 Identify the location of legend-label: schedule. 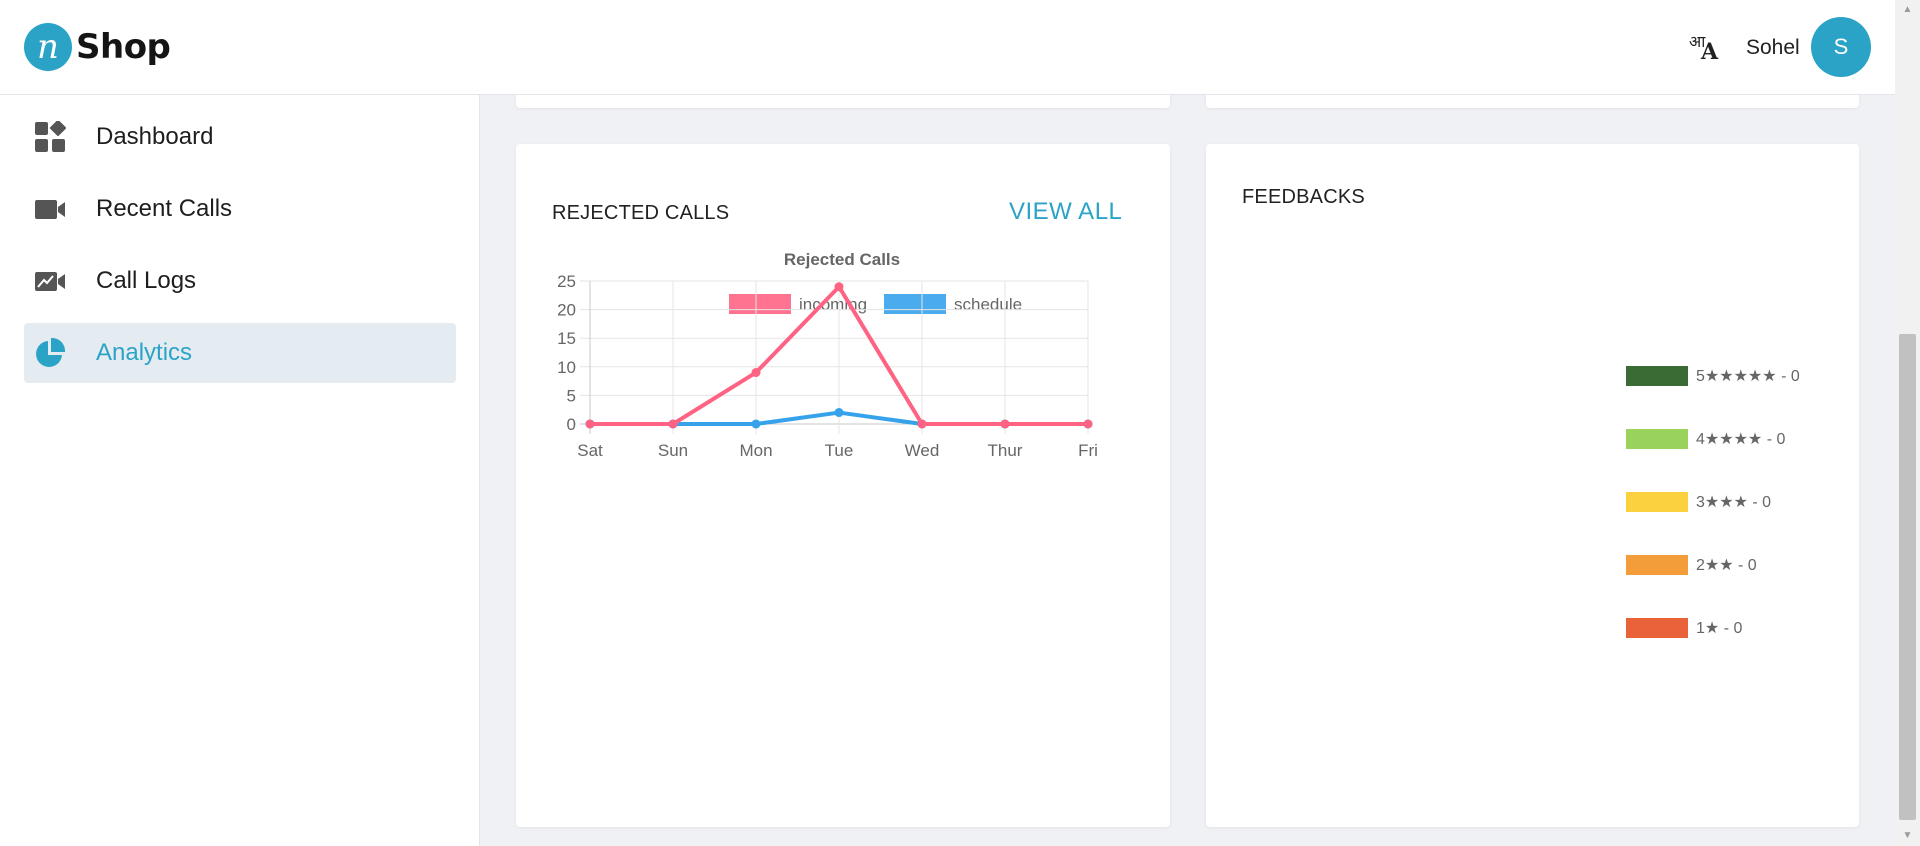
(988, 304).